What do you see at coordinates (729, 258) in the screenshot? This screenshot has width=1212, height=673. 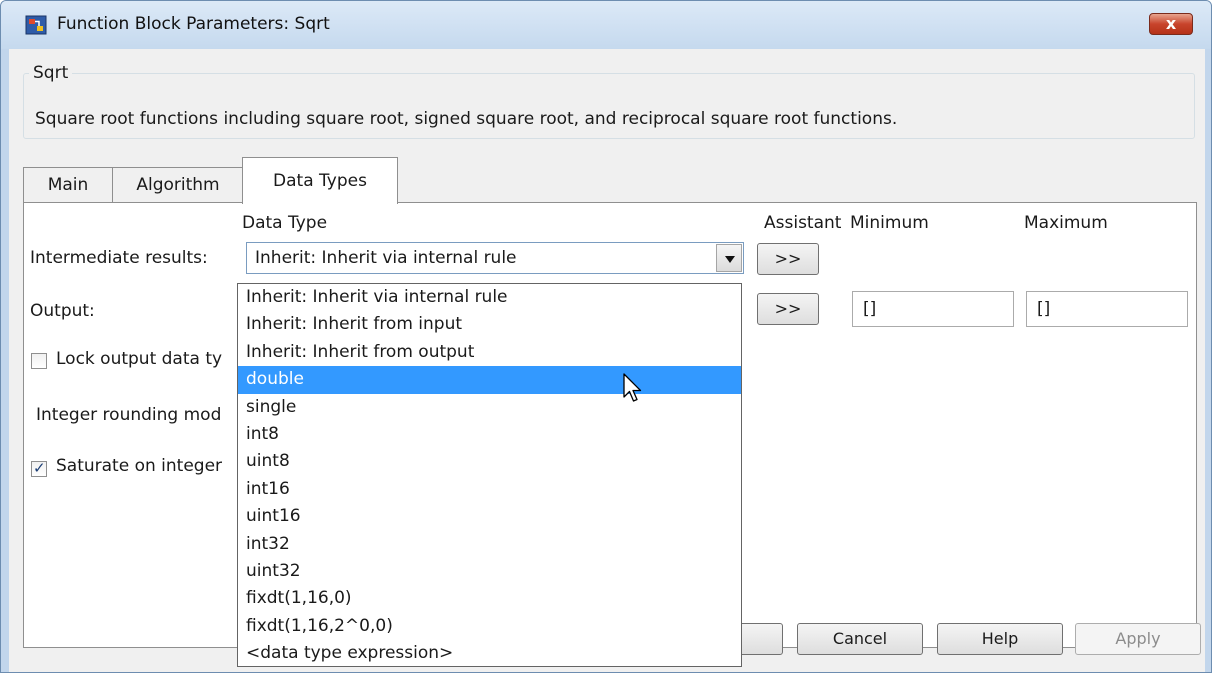 I see `chevron-down-icon` at bounding box center [729, 258].